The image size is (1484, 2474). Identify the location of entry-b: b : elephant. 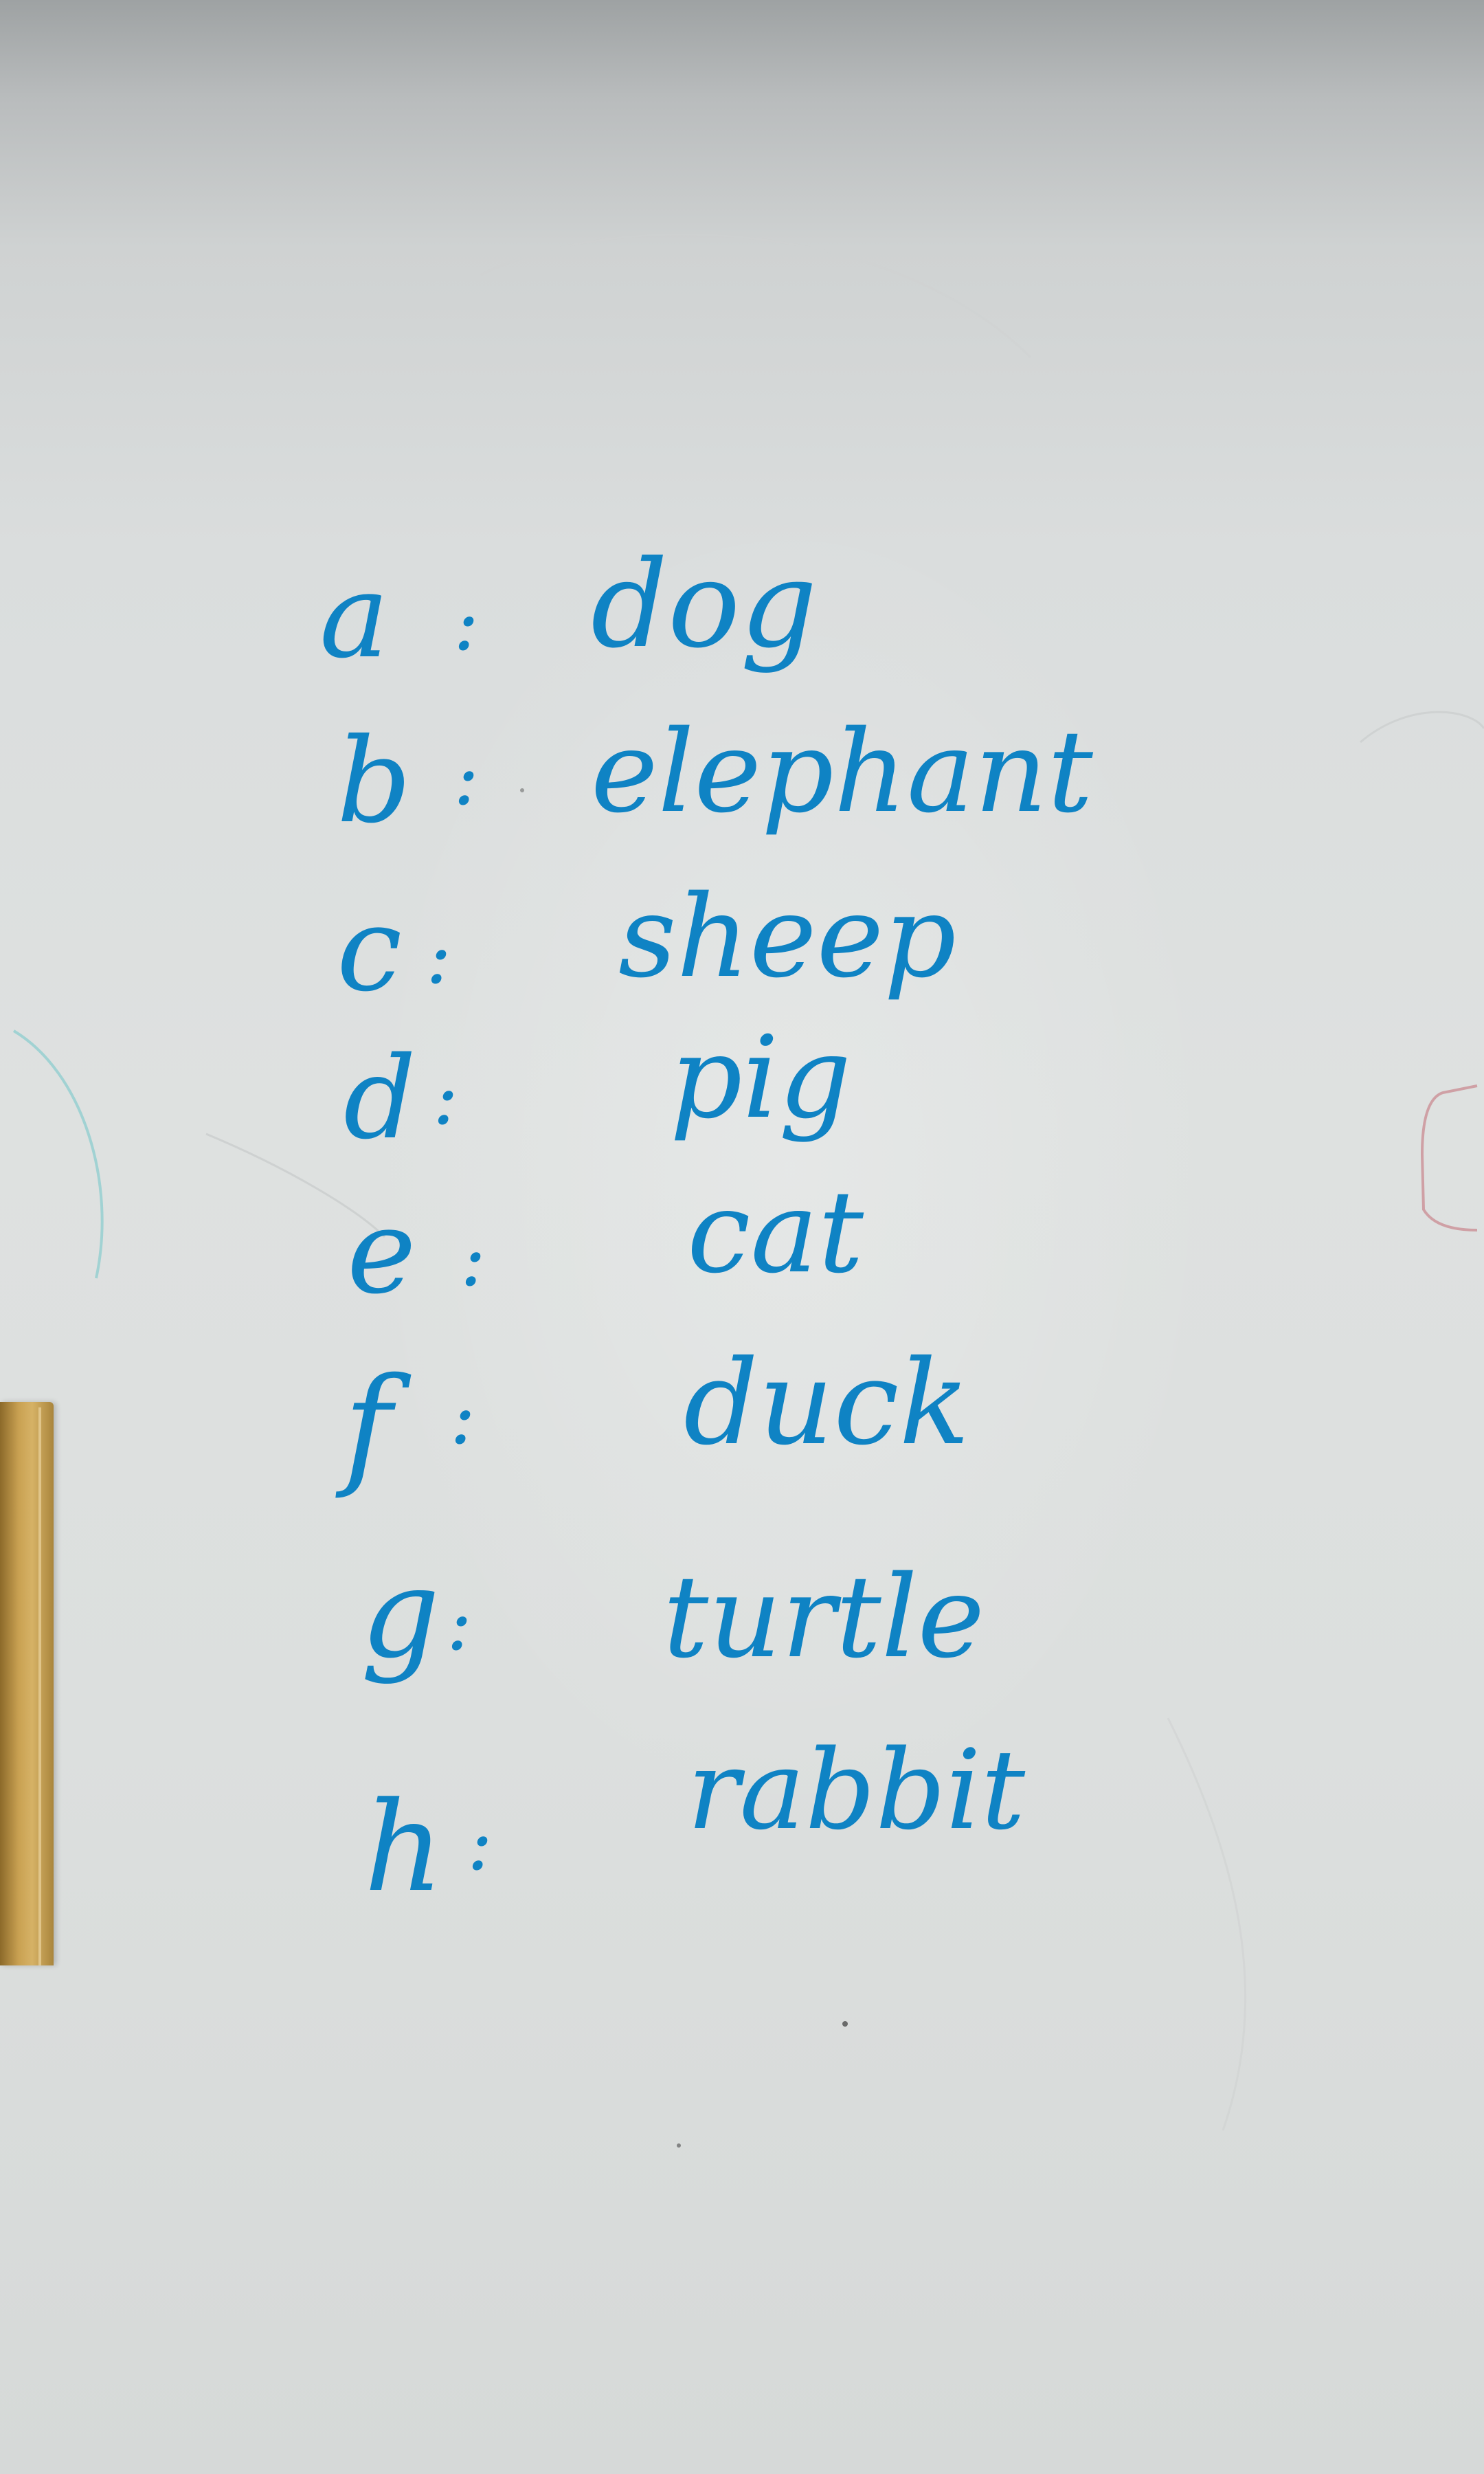
(715, 777).